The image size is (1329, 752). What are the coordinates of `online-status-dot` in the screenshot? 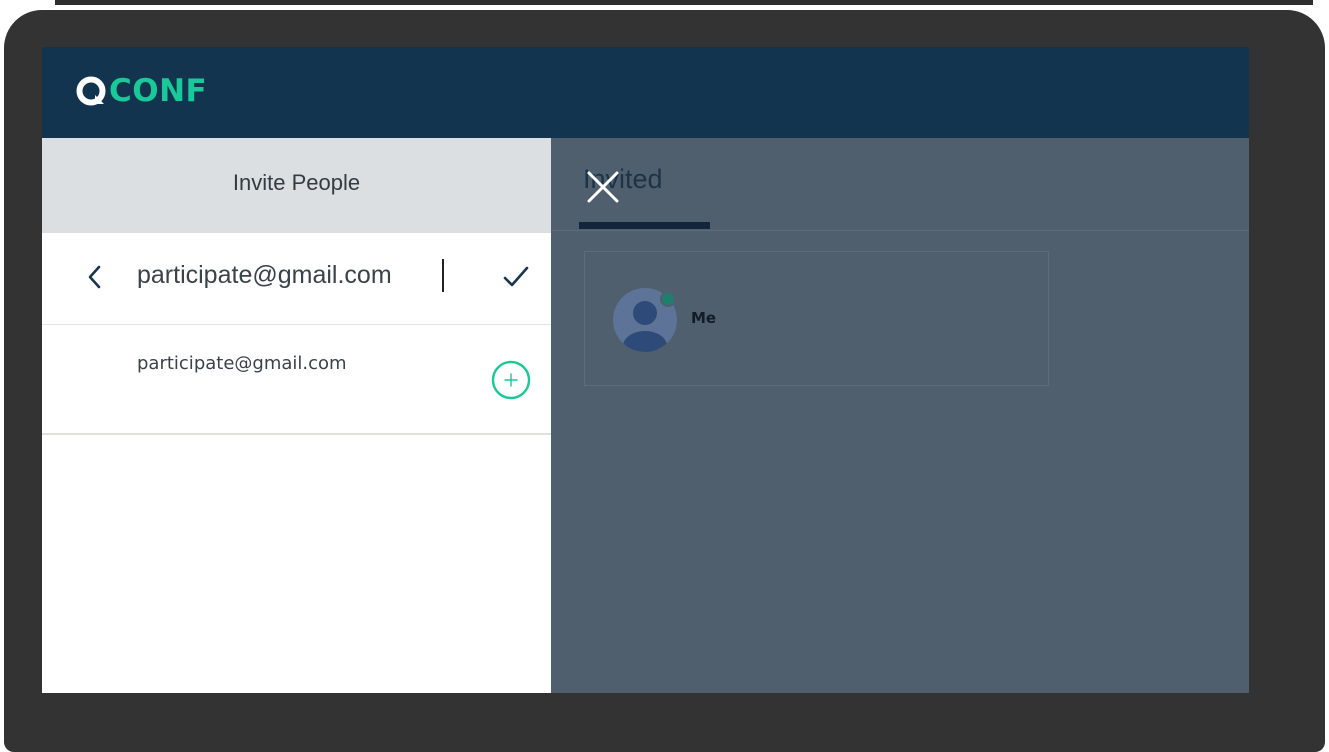 It's located at (668, 299).